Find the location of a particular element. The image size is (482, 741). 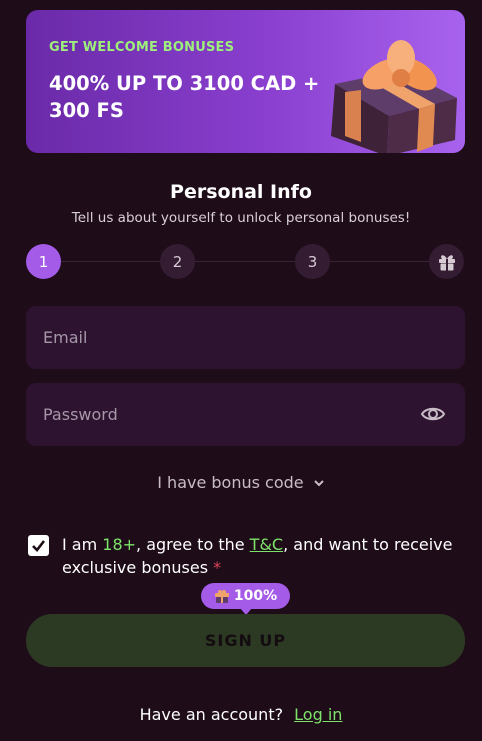

bonus-code-toggle: I have bonus code is located at coordinates (241, 482).